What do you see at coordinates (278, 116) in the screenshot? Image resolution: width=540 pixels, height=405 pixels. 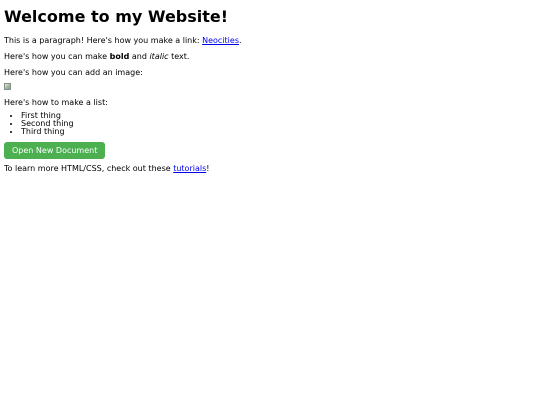 I see `list-item: First thing` at bounding box center [278, 116].